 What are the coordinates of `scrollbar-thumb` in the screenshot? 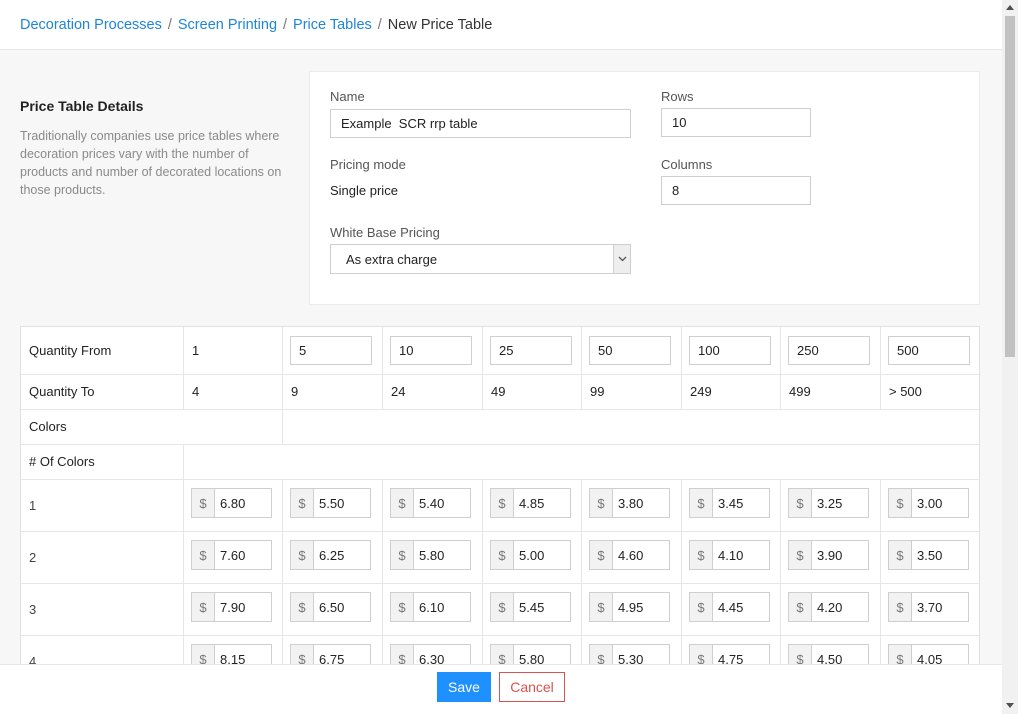 It's located at (1010, 186).